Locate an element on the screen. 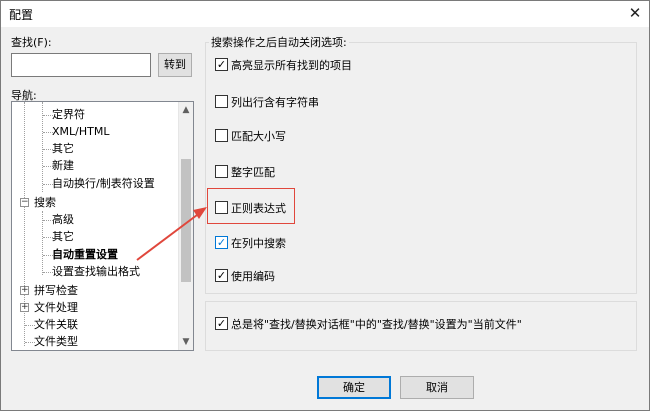 The height and width of the screenshot is (411, 650). checkbox-label: 匹配大小写 is located at coordinates (258, 136).